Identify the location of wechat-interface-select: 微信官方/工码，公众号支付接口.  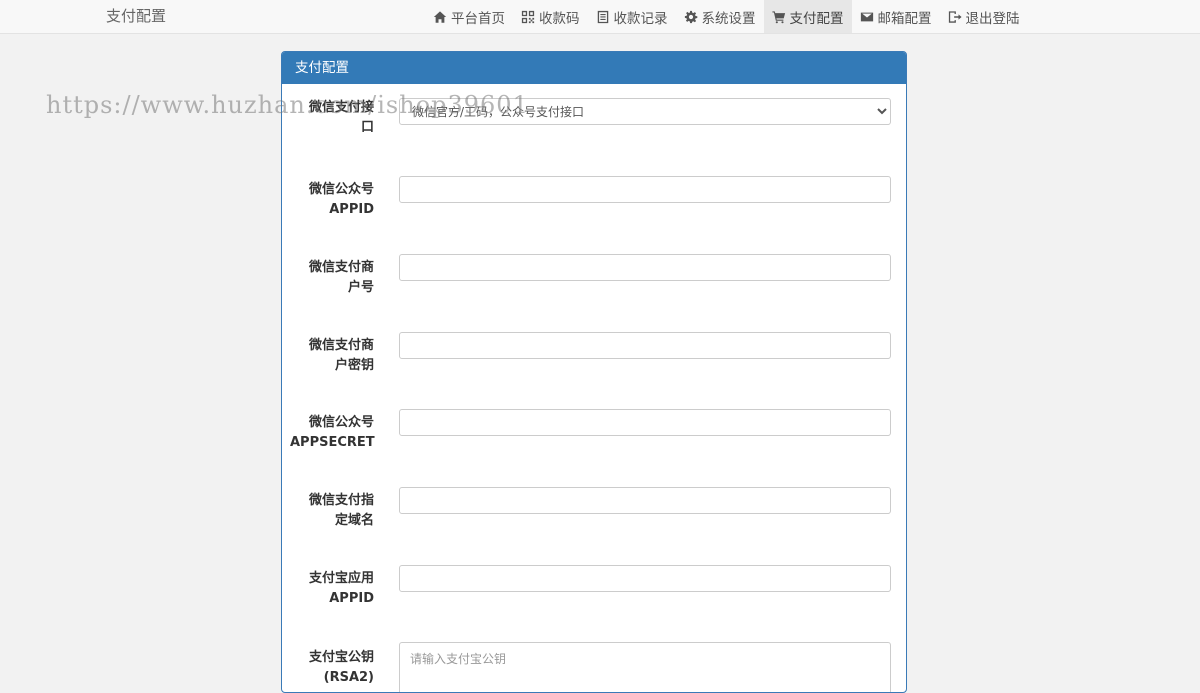
(645, 111).